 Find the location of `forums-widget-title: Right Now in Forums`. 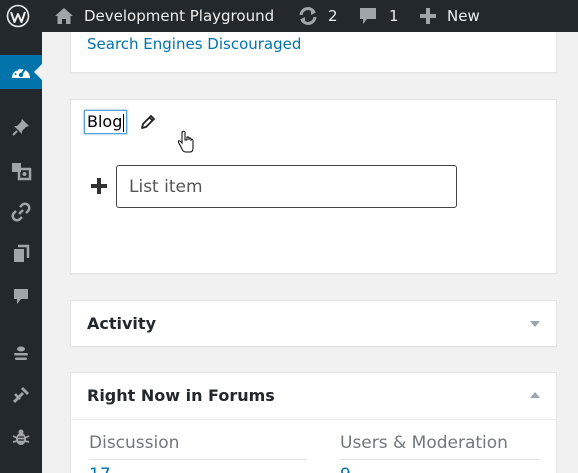

forums-widget-title: Right Now in Forums is located at coordinates (181, 395).